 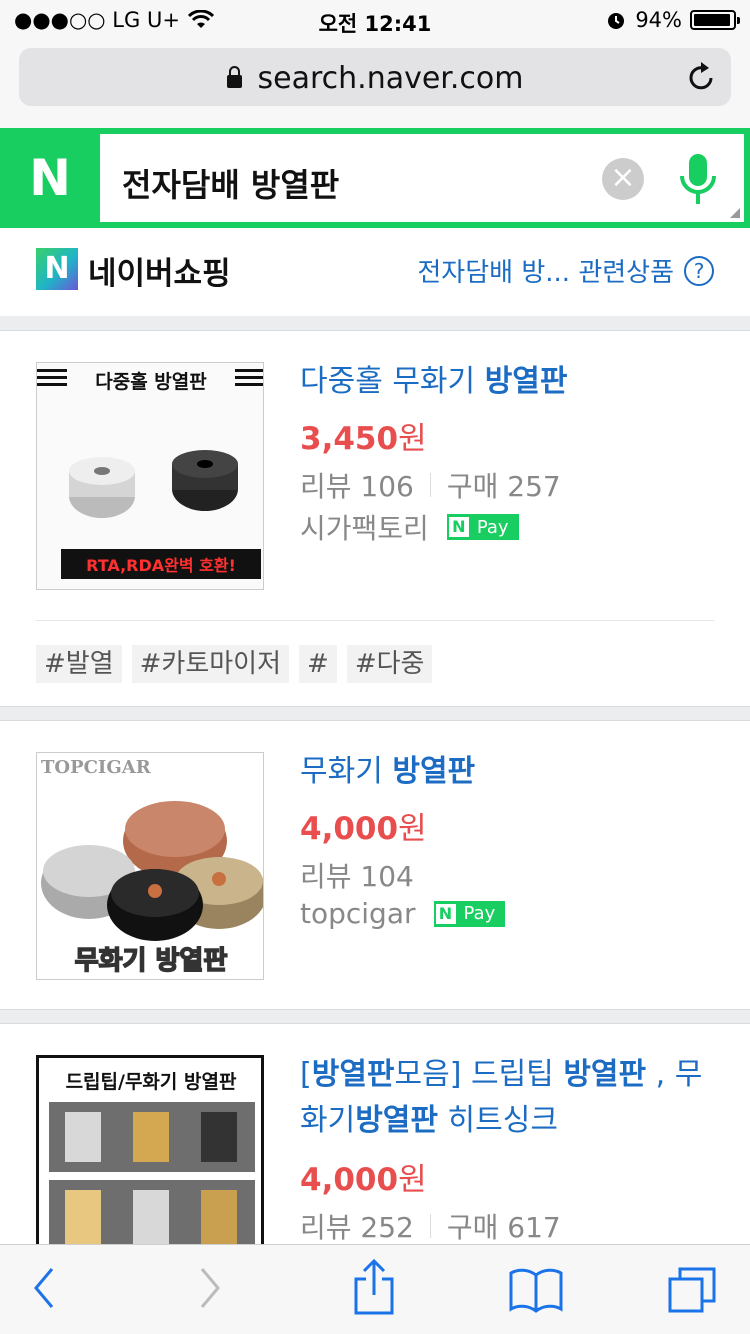 I want to click on search-query: 전자담배 방열판, so click(x=231, y=185).